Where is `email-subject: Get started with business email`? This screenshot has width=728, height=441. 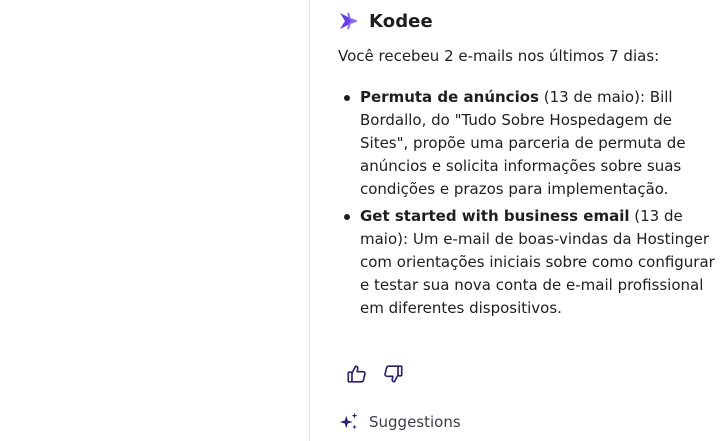 email-subject: Get started with business email is located at coordinates (495, 216).